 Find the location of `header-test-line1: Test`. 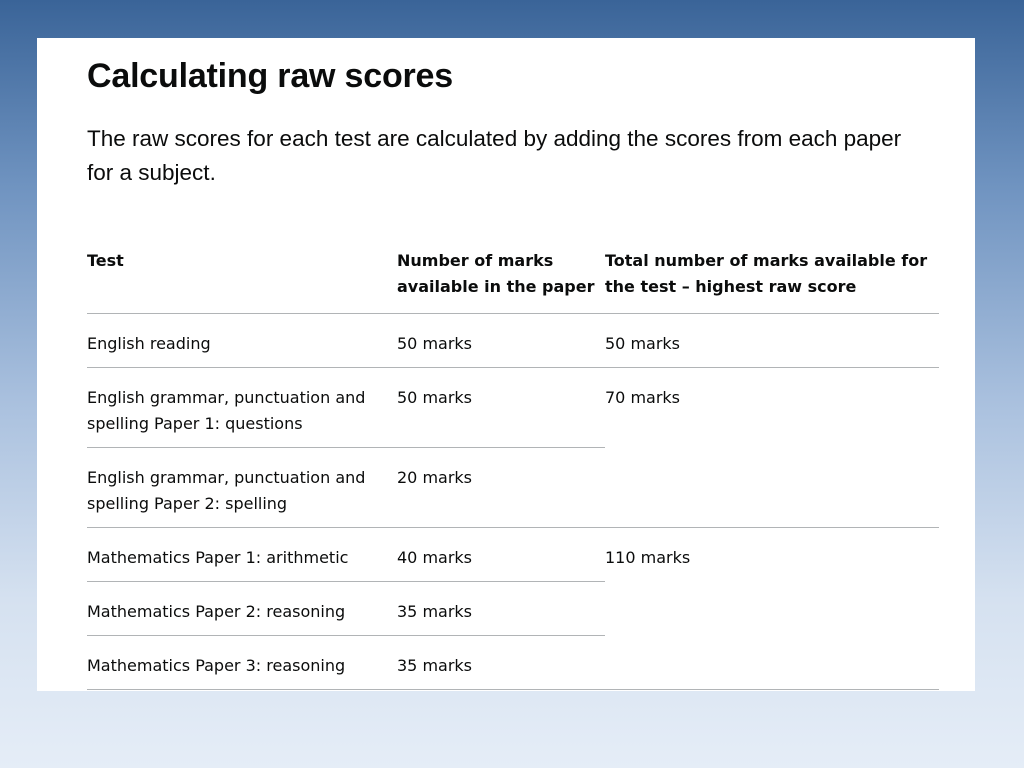

header-test-line1: Test is located at coordinates (105, 260).